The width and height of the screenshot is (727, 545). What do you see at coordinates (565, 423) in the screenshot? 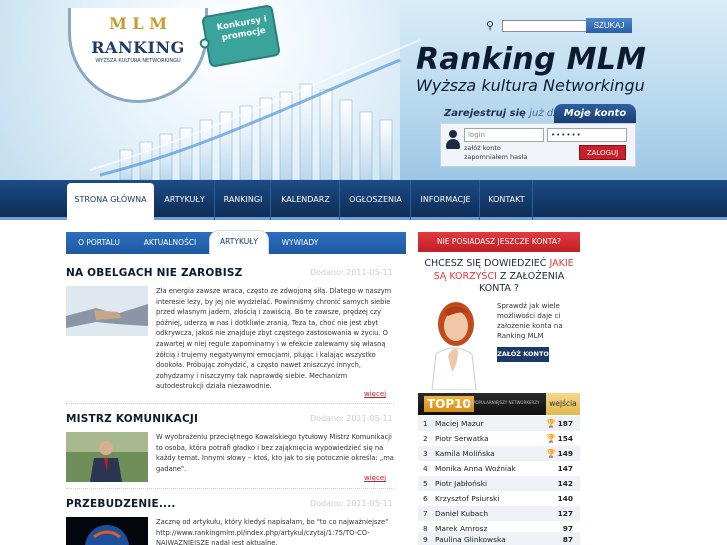
I see `rank-value: 187` at bounding box center [565, 423].